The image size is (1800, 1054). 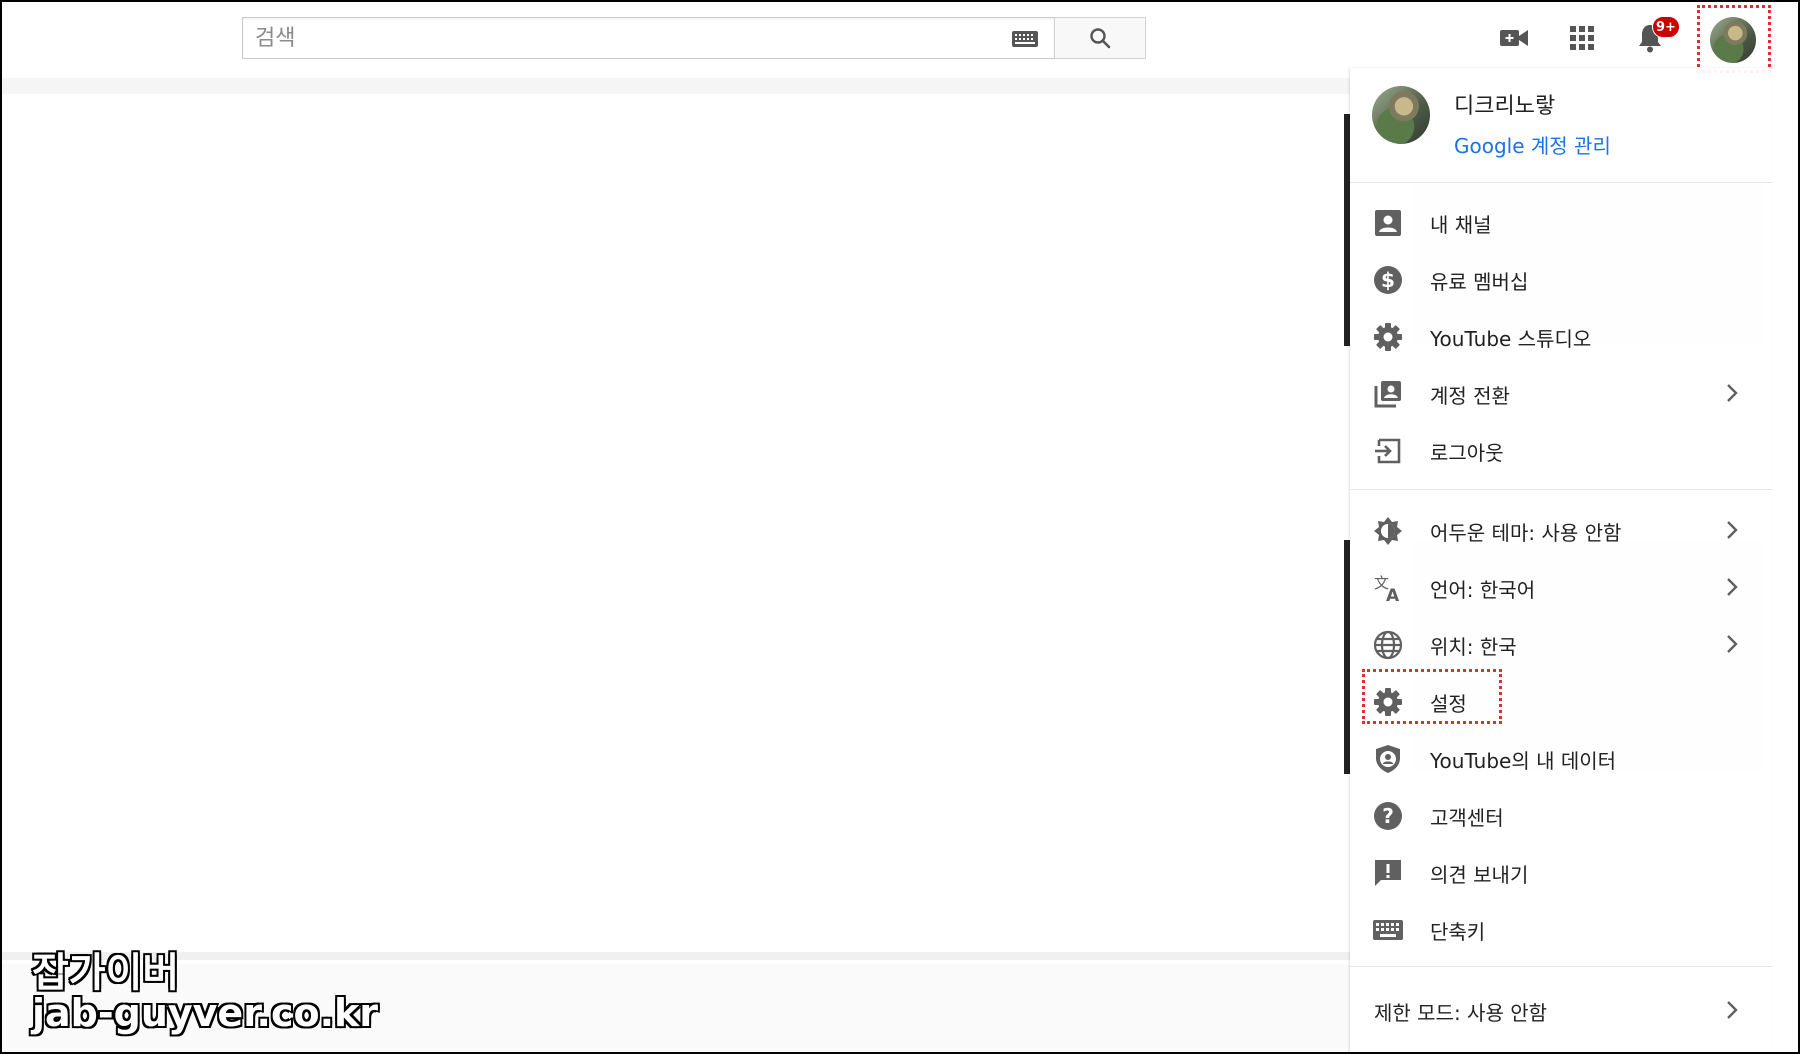 I want to click on menu-item-feedback: 의견 보내기, so click(x=1561, y=872).